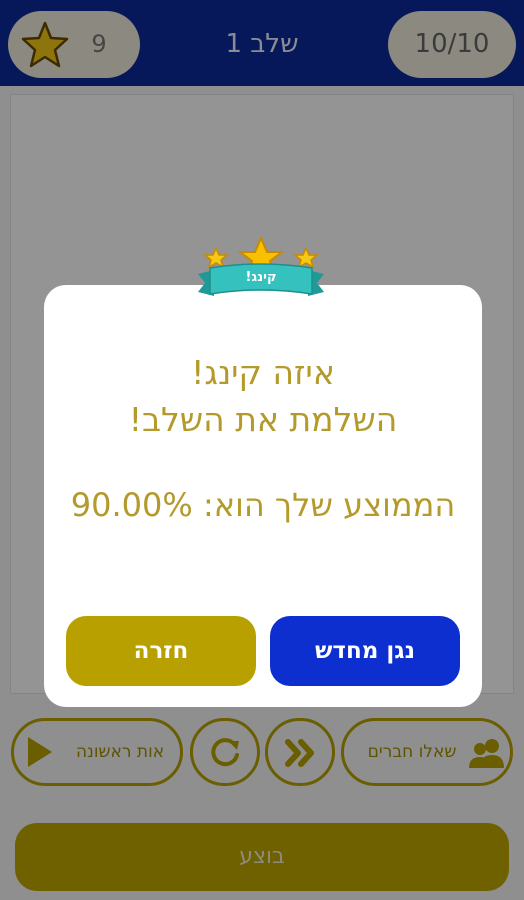  Describe the element at coordinates (161, 651) in the screenshot. I see `back-button: חזרה` at that location.